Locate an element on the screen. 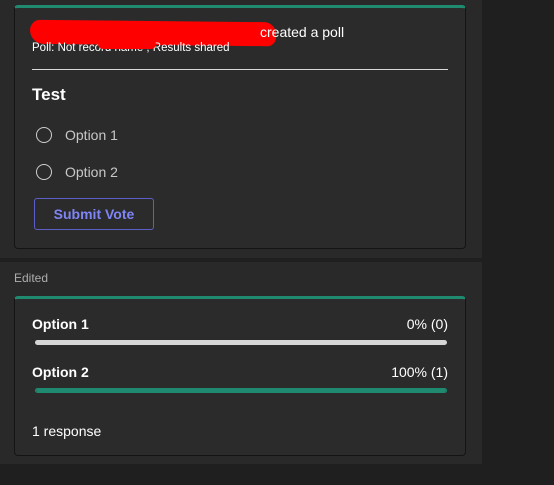 This screenshot has width=554, height=485. result-option-1-label: Option 1 is located at coordinates (60, 324).